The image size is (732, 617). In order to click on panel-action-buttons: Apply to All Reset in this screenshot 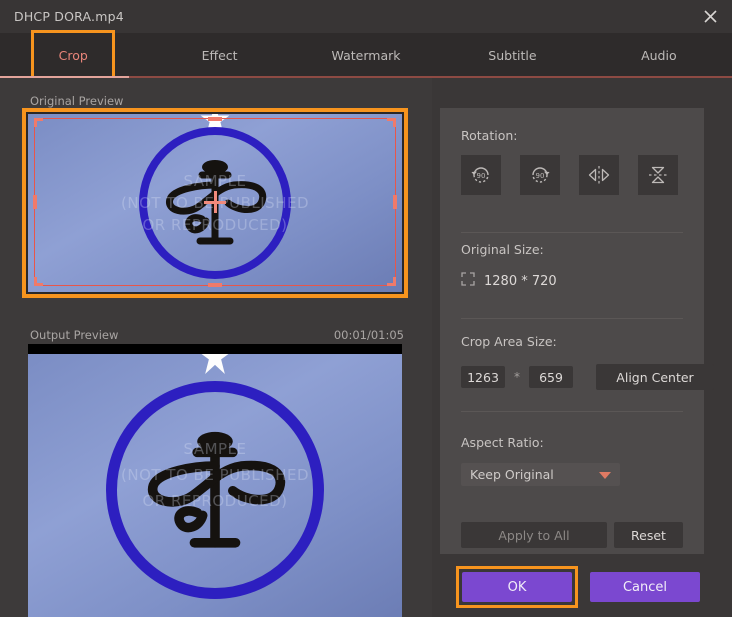, I will do `click(572, 535)`.